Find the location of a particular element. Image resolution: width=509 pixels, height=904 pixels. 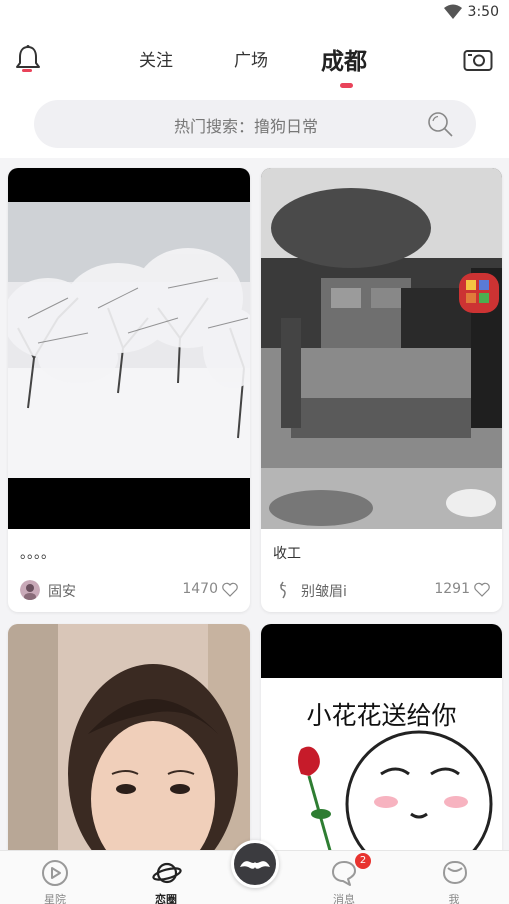

nav-label: 消息 is located at coordinates (344, 898).